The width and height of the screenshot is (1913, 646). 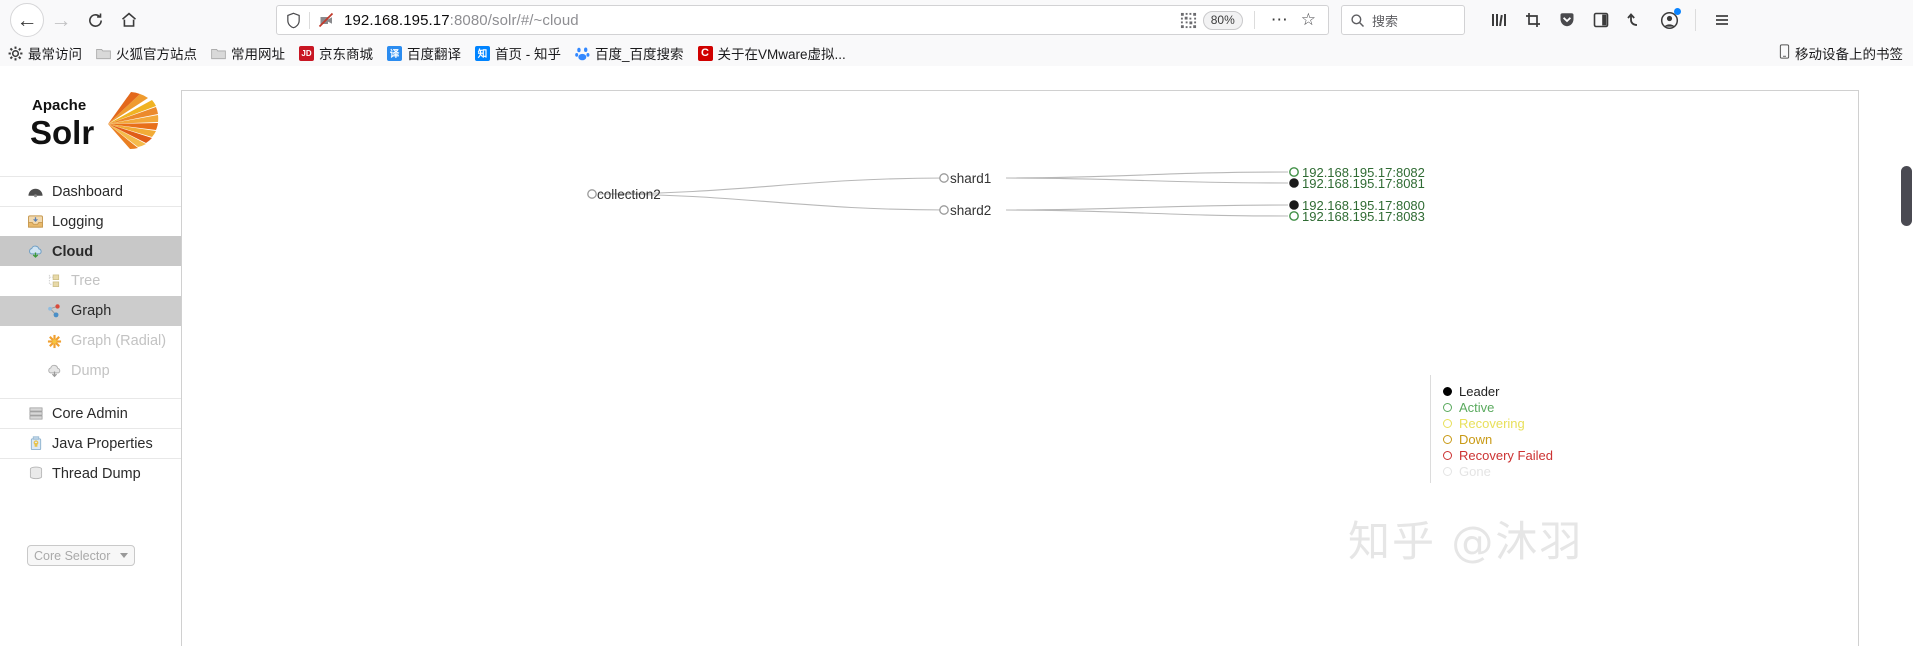 I want to click on legend-row-down: Down, so click(x=1496, y=439).